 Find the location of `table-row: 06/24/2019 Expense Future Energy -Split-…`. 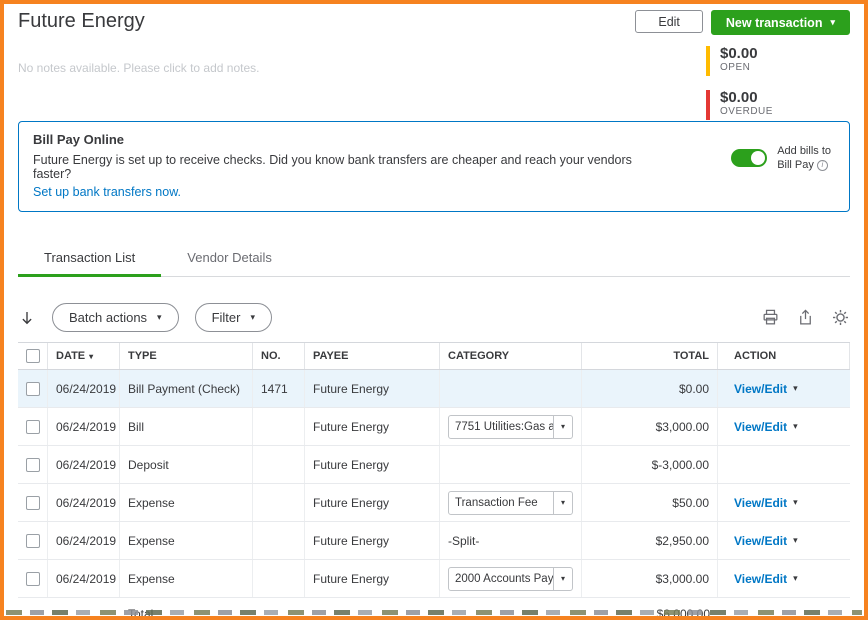

table-row: 06/24/2019 Expense Future Energy -Split-… is located at coordinates (434, 541).